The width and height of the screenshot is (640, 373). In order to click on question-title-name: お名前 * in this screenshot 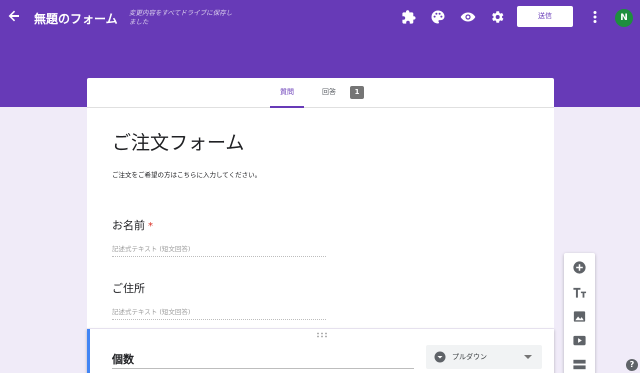, I will do `click(132, 225)`.